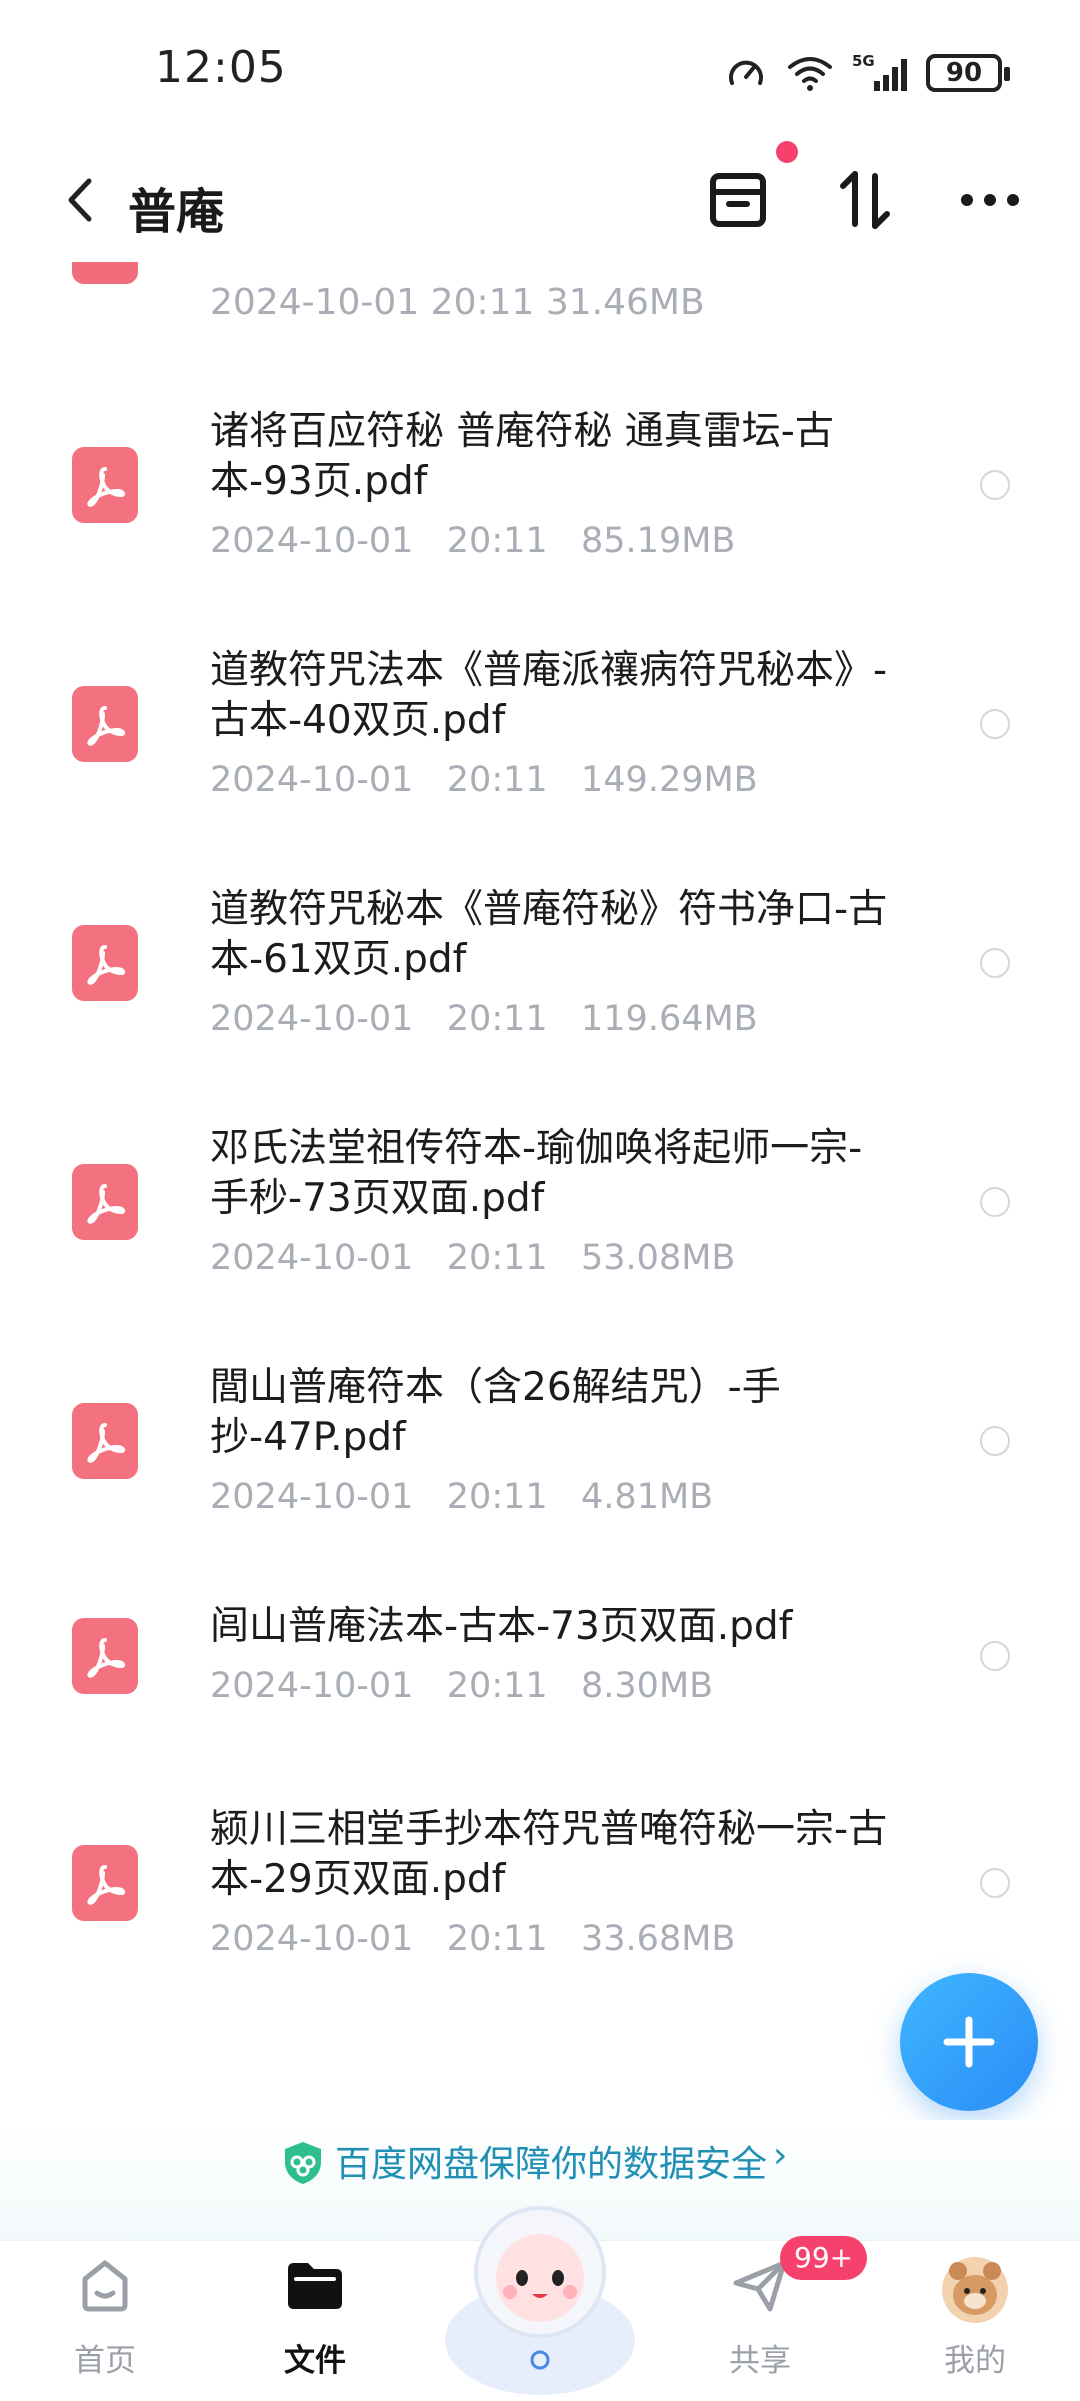 The image size is (1080, 2401). I want to click on wifi-icon, so click(810, 74).